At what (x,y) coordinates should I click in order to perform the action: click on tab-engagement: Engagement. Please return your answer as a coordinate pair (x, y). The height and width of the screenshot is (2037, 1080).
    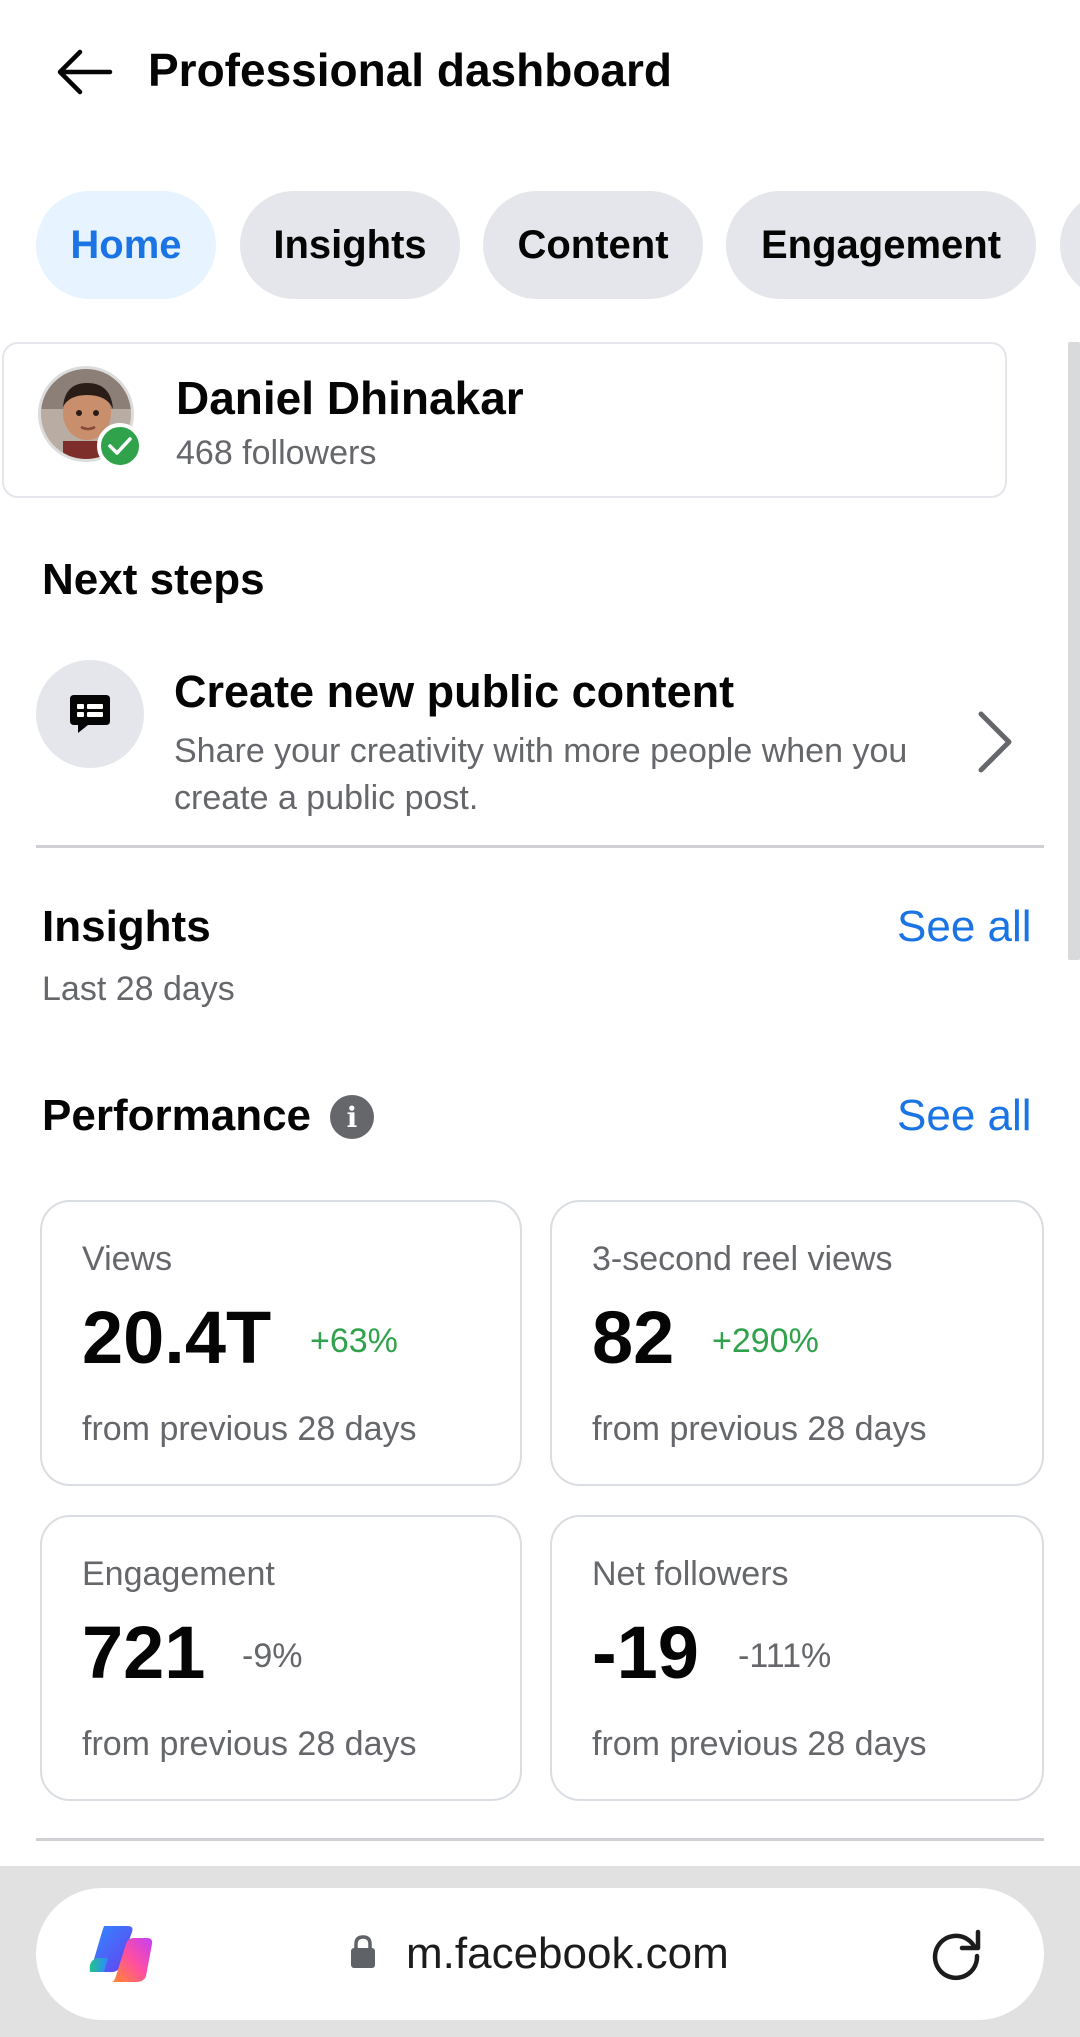
    Looking at the image, I should click on (881, 245).